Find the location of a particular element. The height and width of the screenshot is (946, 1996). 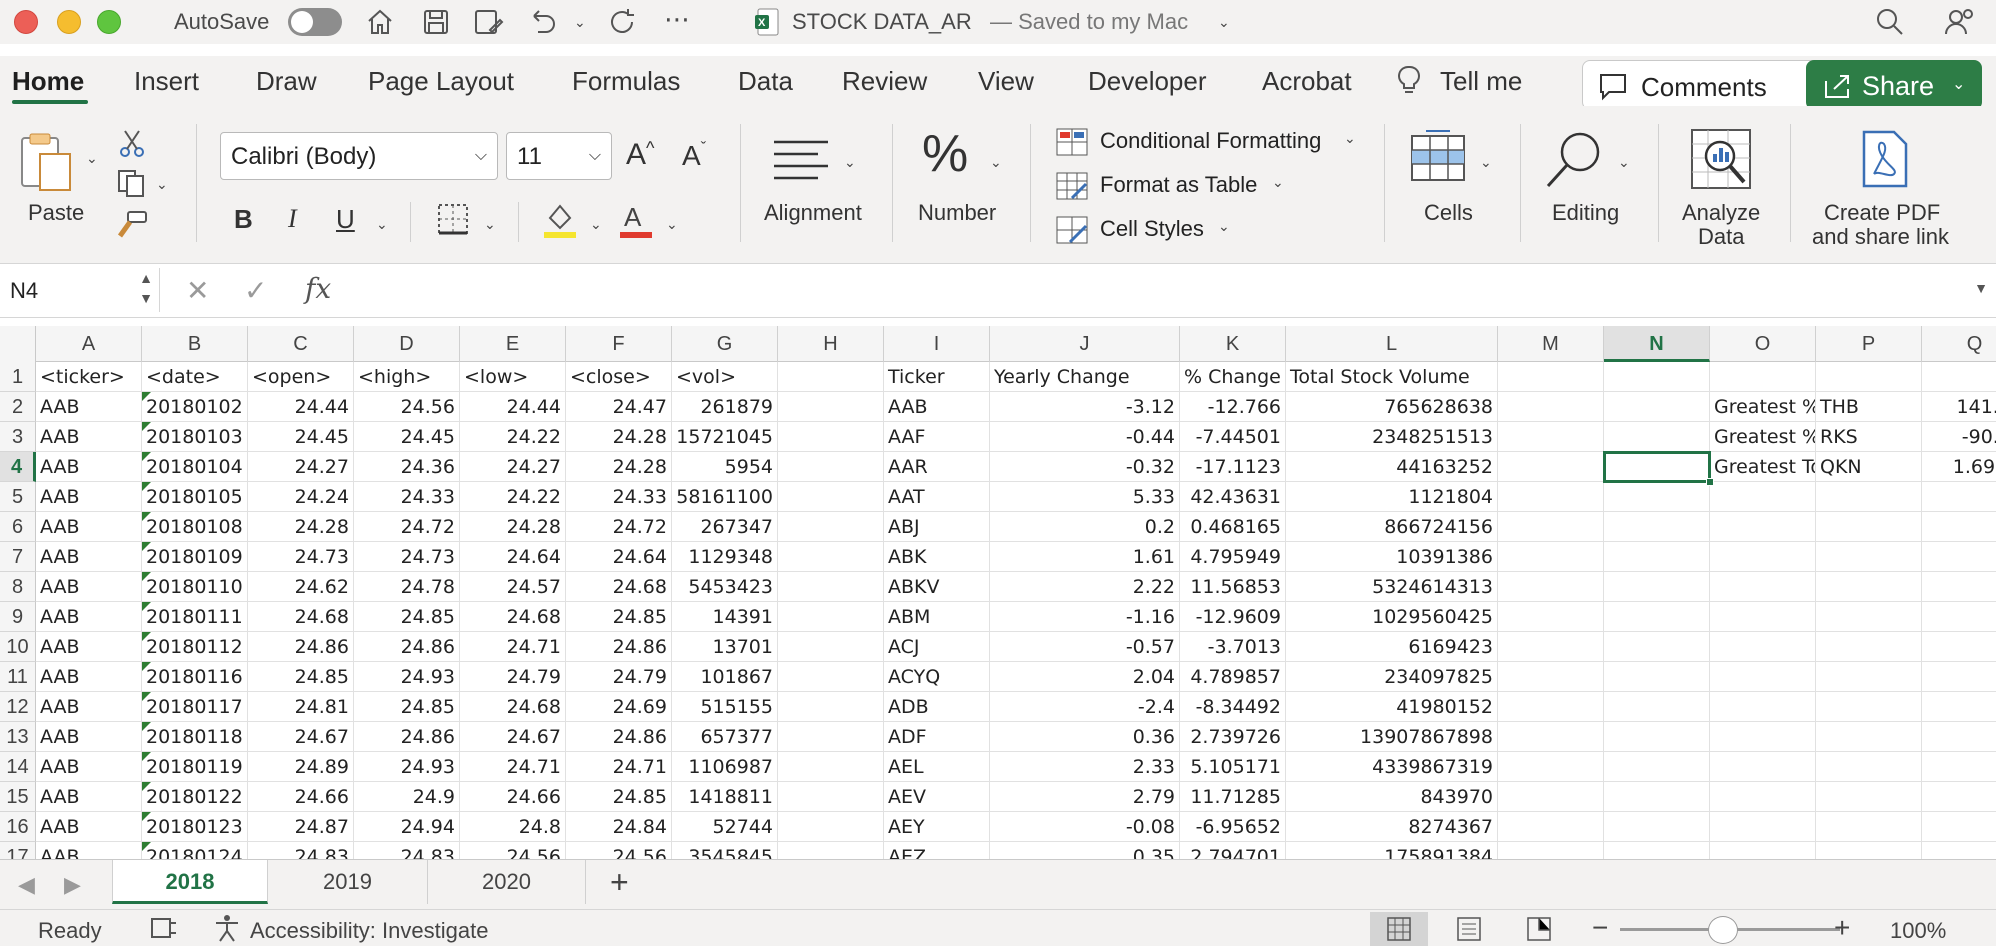

cell-b16: 20180123 is located at coordinates (195, 827).